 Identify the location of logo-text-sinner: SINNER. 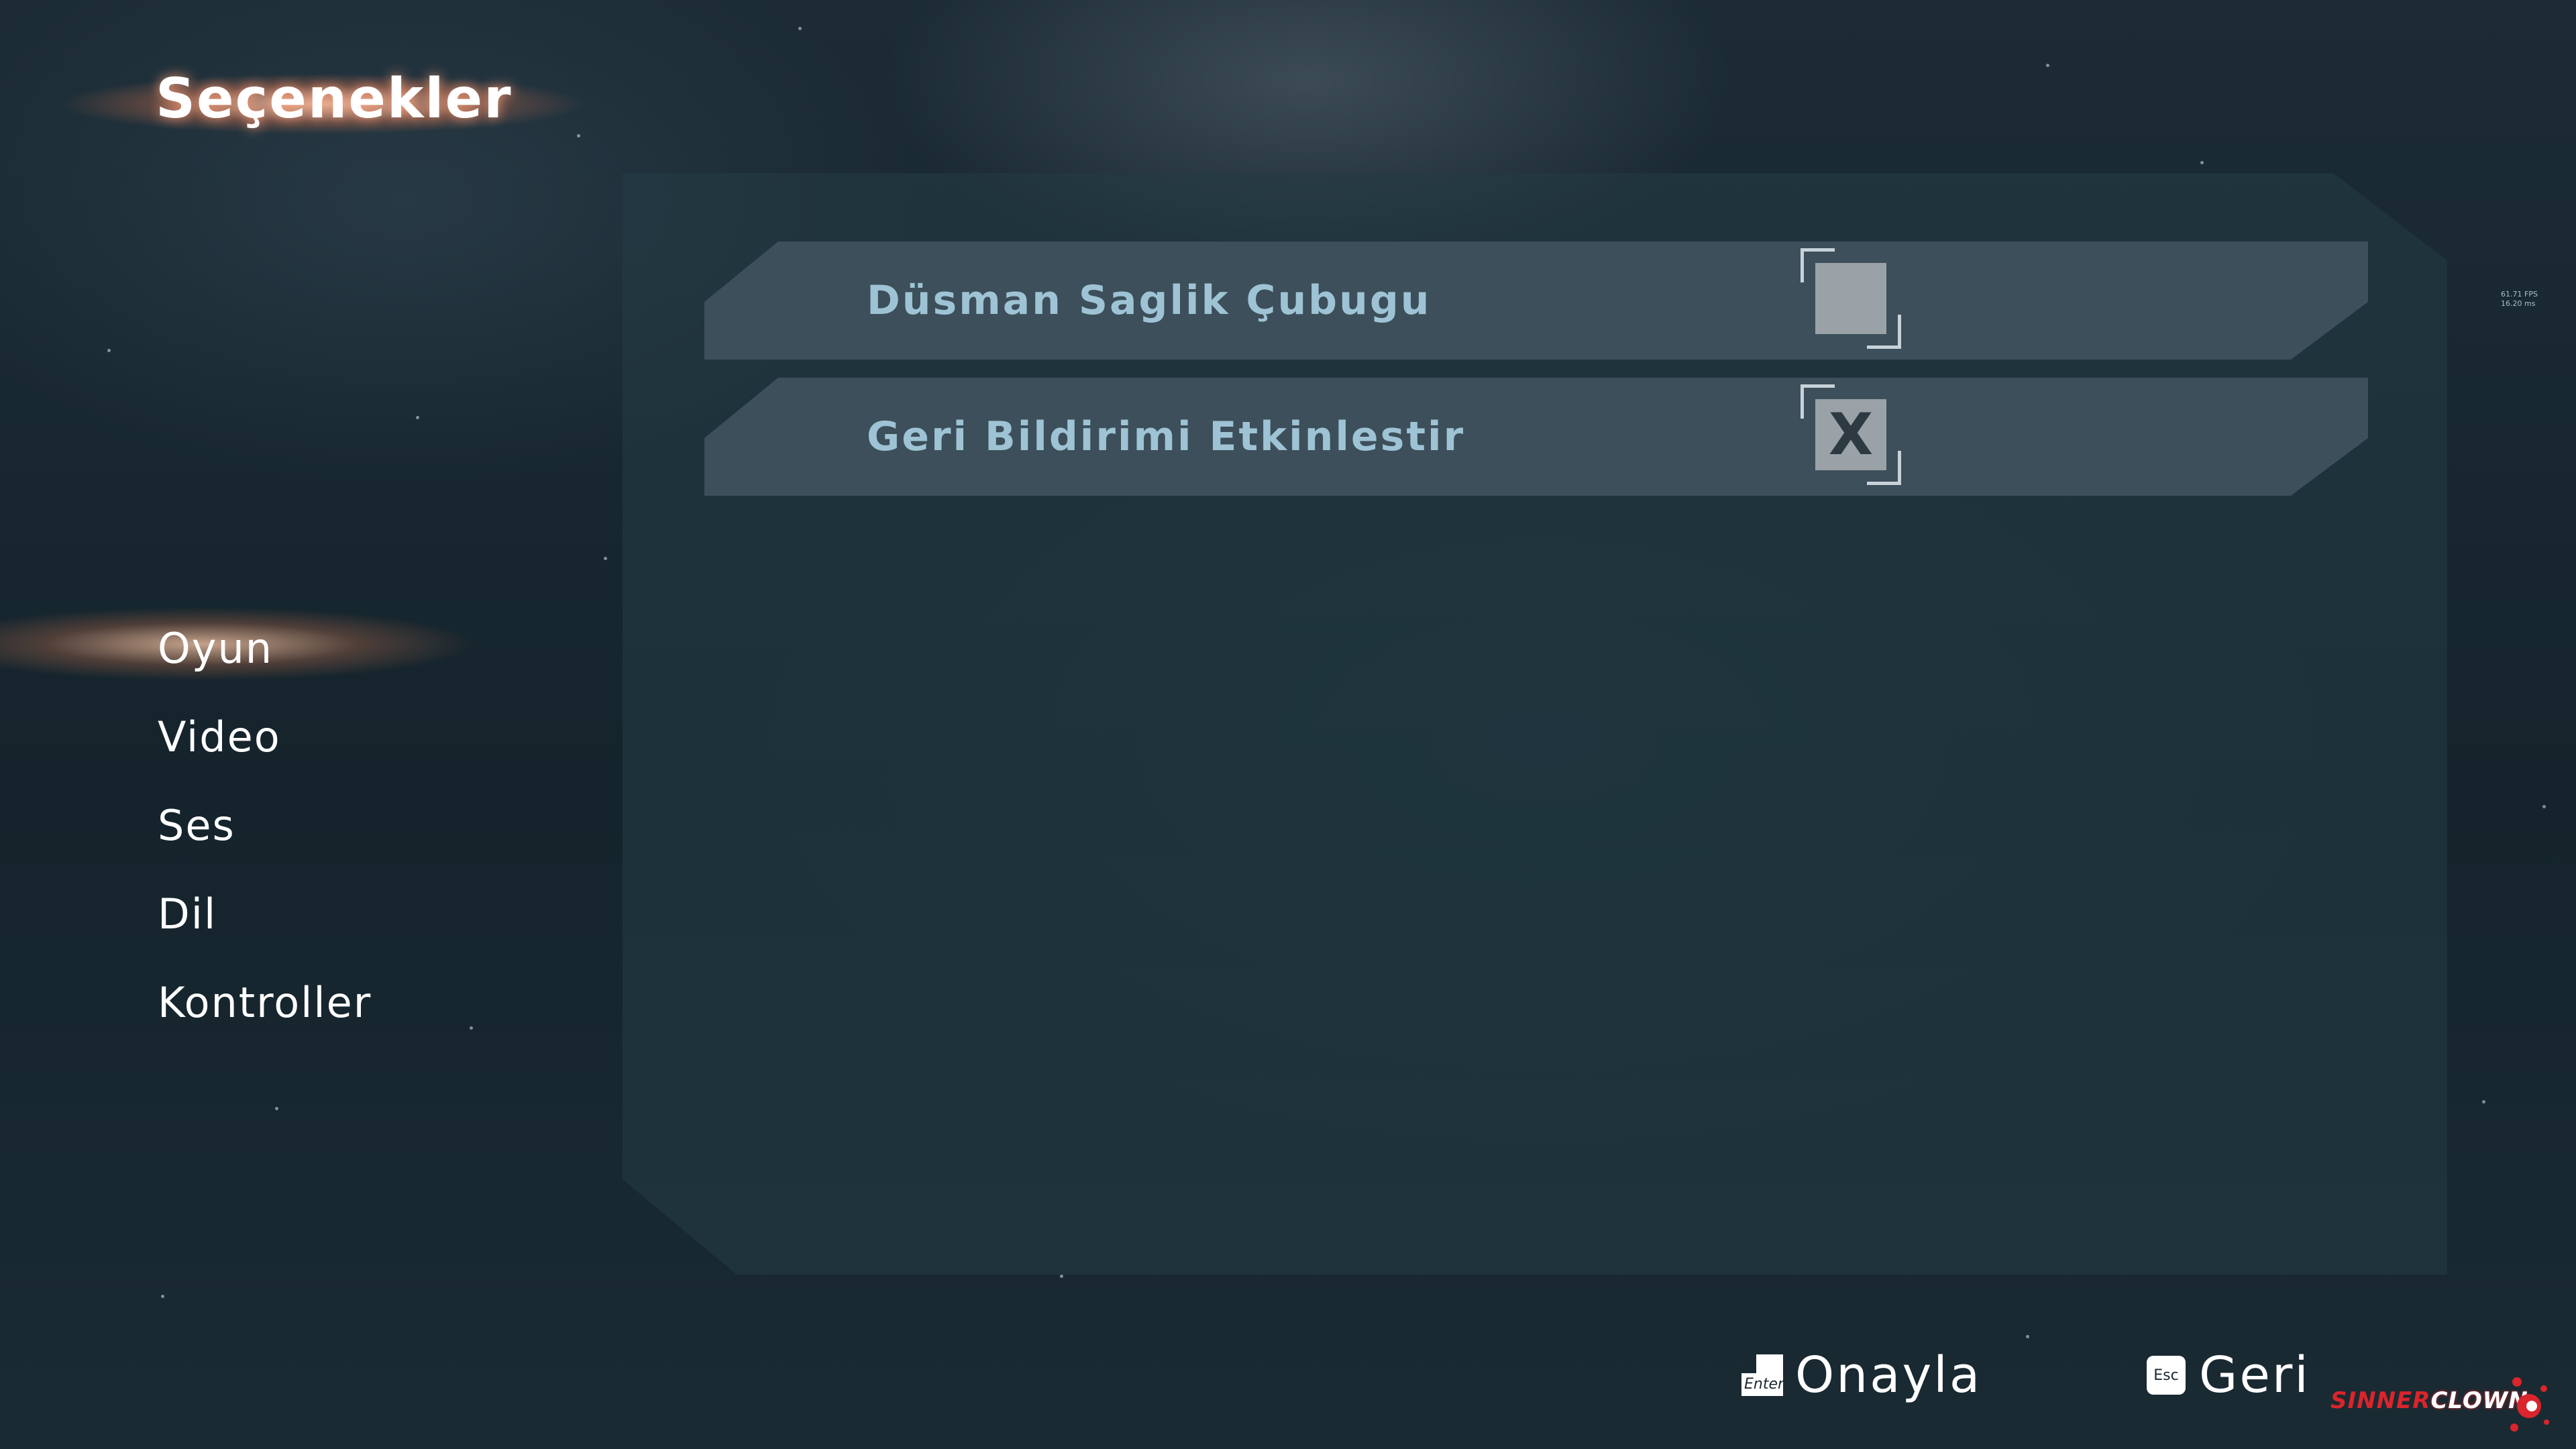
(2380, 1400).